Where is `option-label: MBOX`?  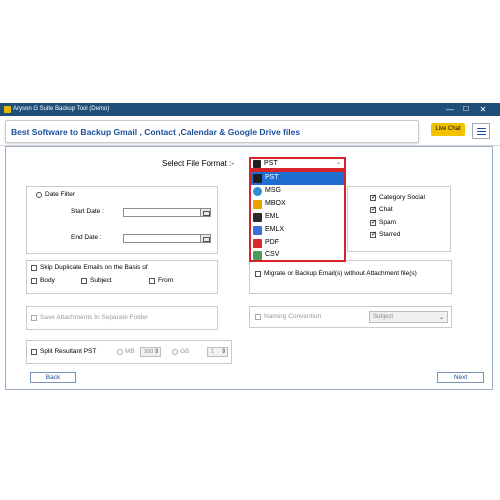
option-label: MBOX is located at coordinates (275, 203).